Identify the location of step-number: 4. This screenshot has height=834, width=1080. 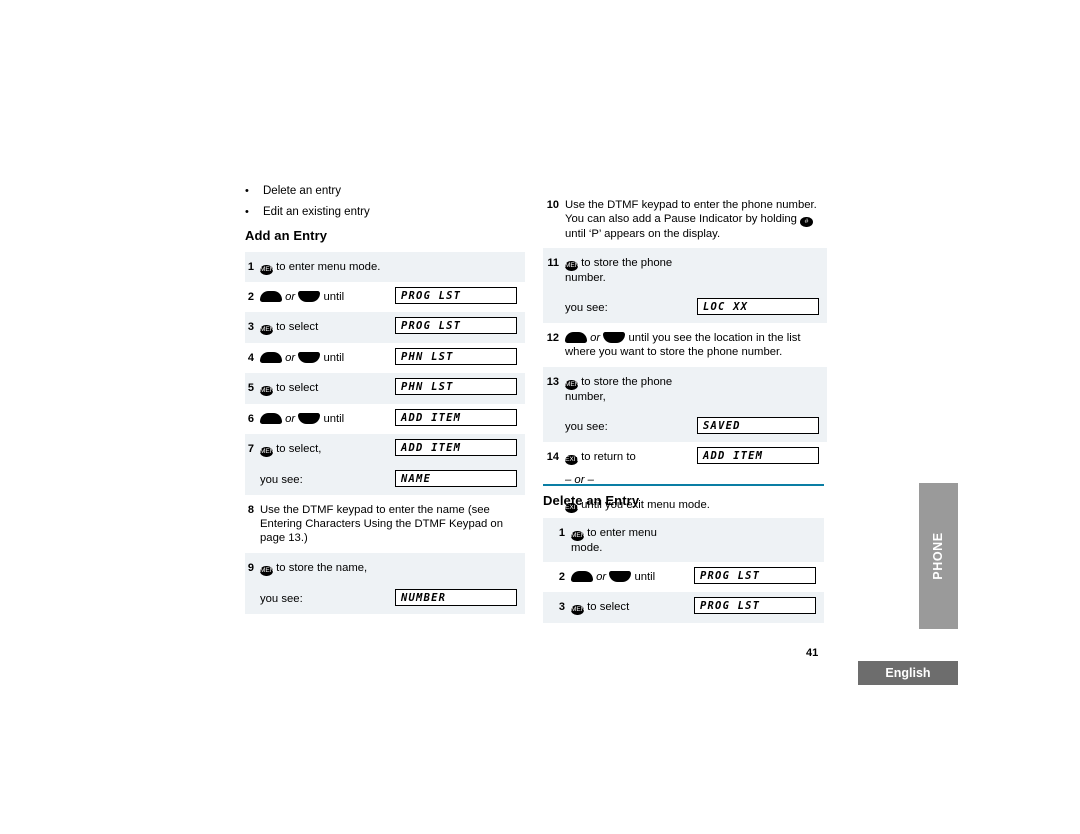
(250, 358).